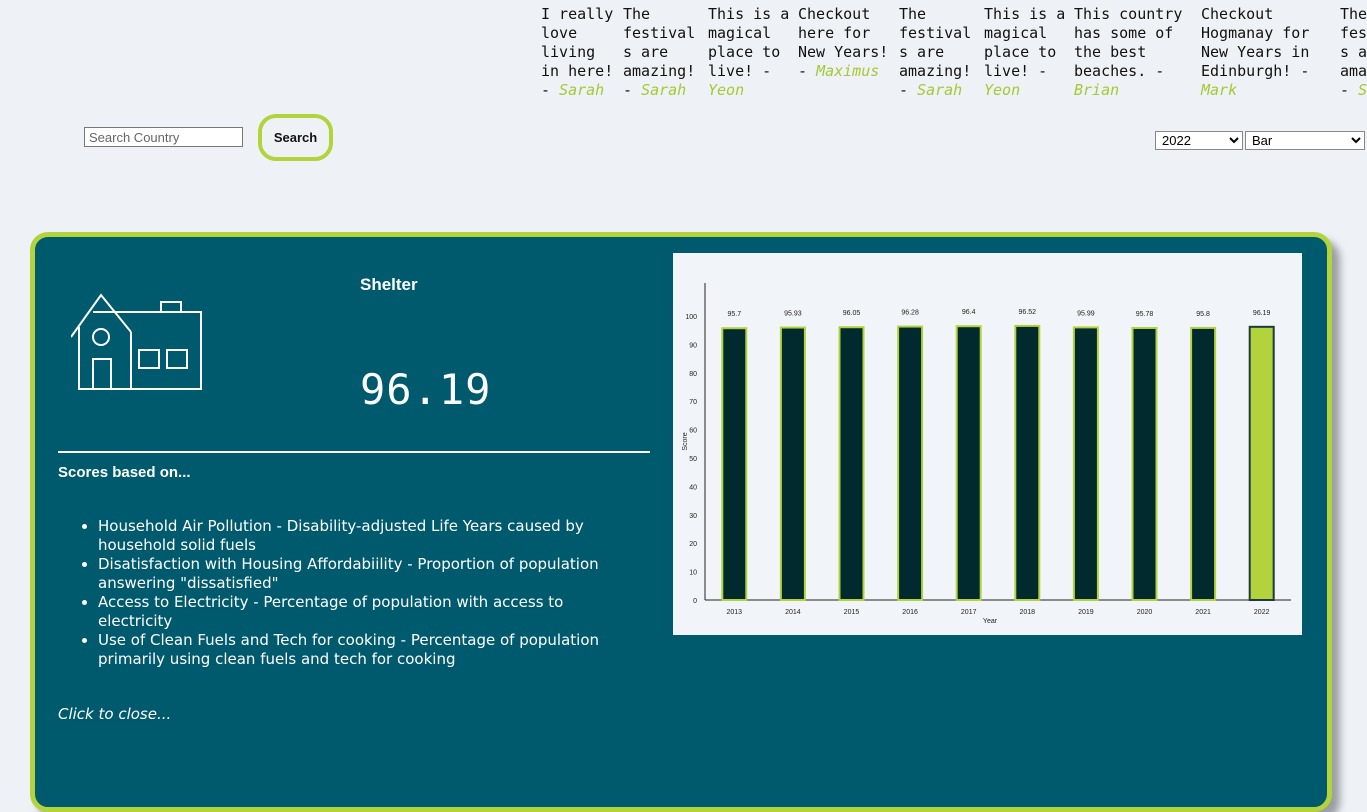 The image size is (1367, 812). Describe the element at coordinates (1203, 612) in the screenshot. I see `x-tick-label: 2021` at that location.